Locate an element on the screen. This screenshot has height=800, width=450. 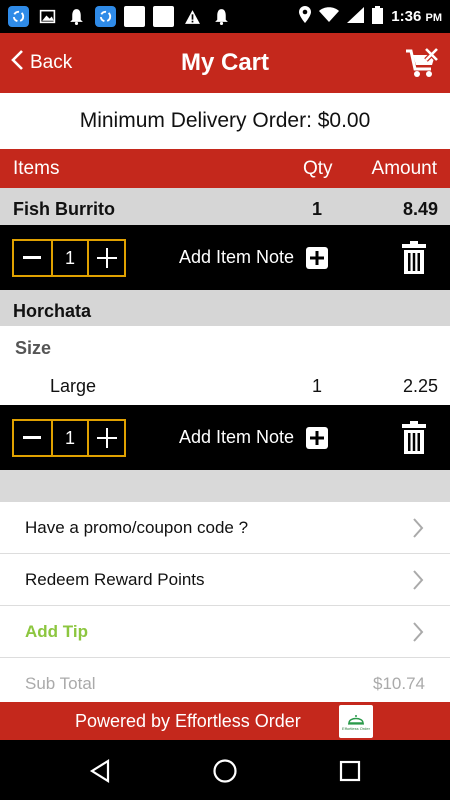
add-tip-label: Add Tip is located at coordinates (56, 631).